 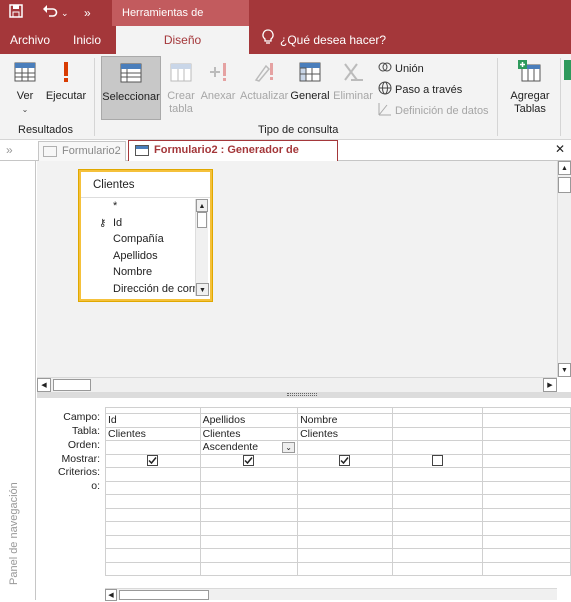 What do you see at coordinates (345, 420) in the screenshot?
I see `campo-cell: Nombre` at bounding box center [345, 420].